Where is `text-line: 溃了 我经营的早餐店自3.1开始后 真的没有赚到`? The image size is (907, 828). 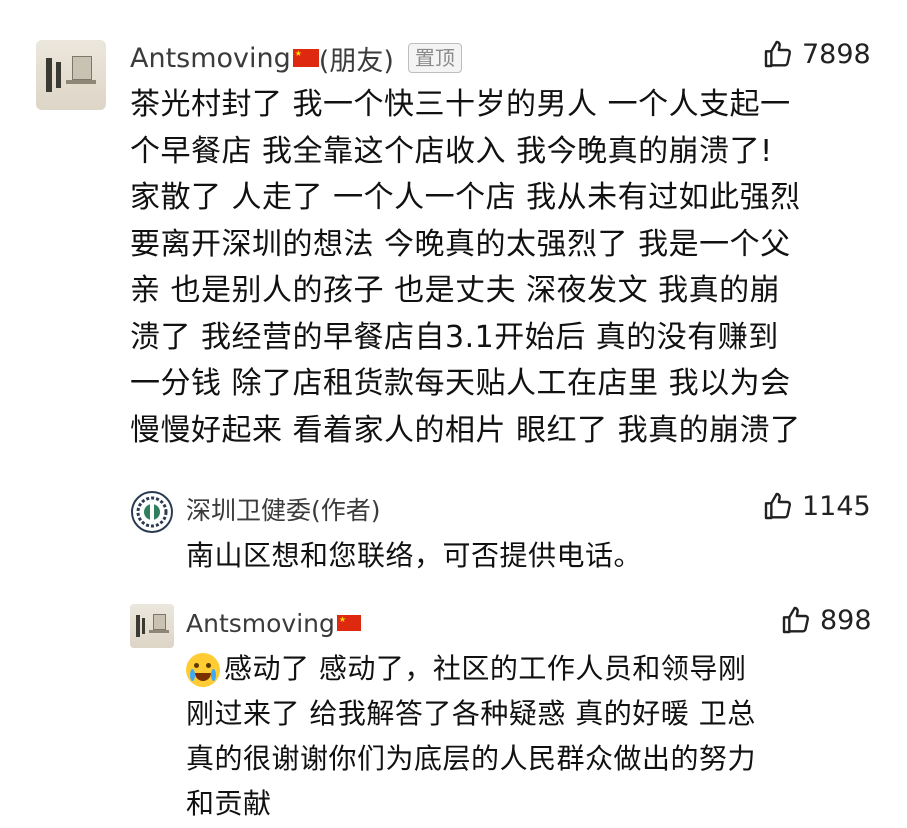 text-line: 溃了 我经营的早餐店自3.1开始后 真的没有赚到 is located at coordinates (454, 337).